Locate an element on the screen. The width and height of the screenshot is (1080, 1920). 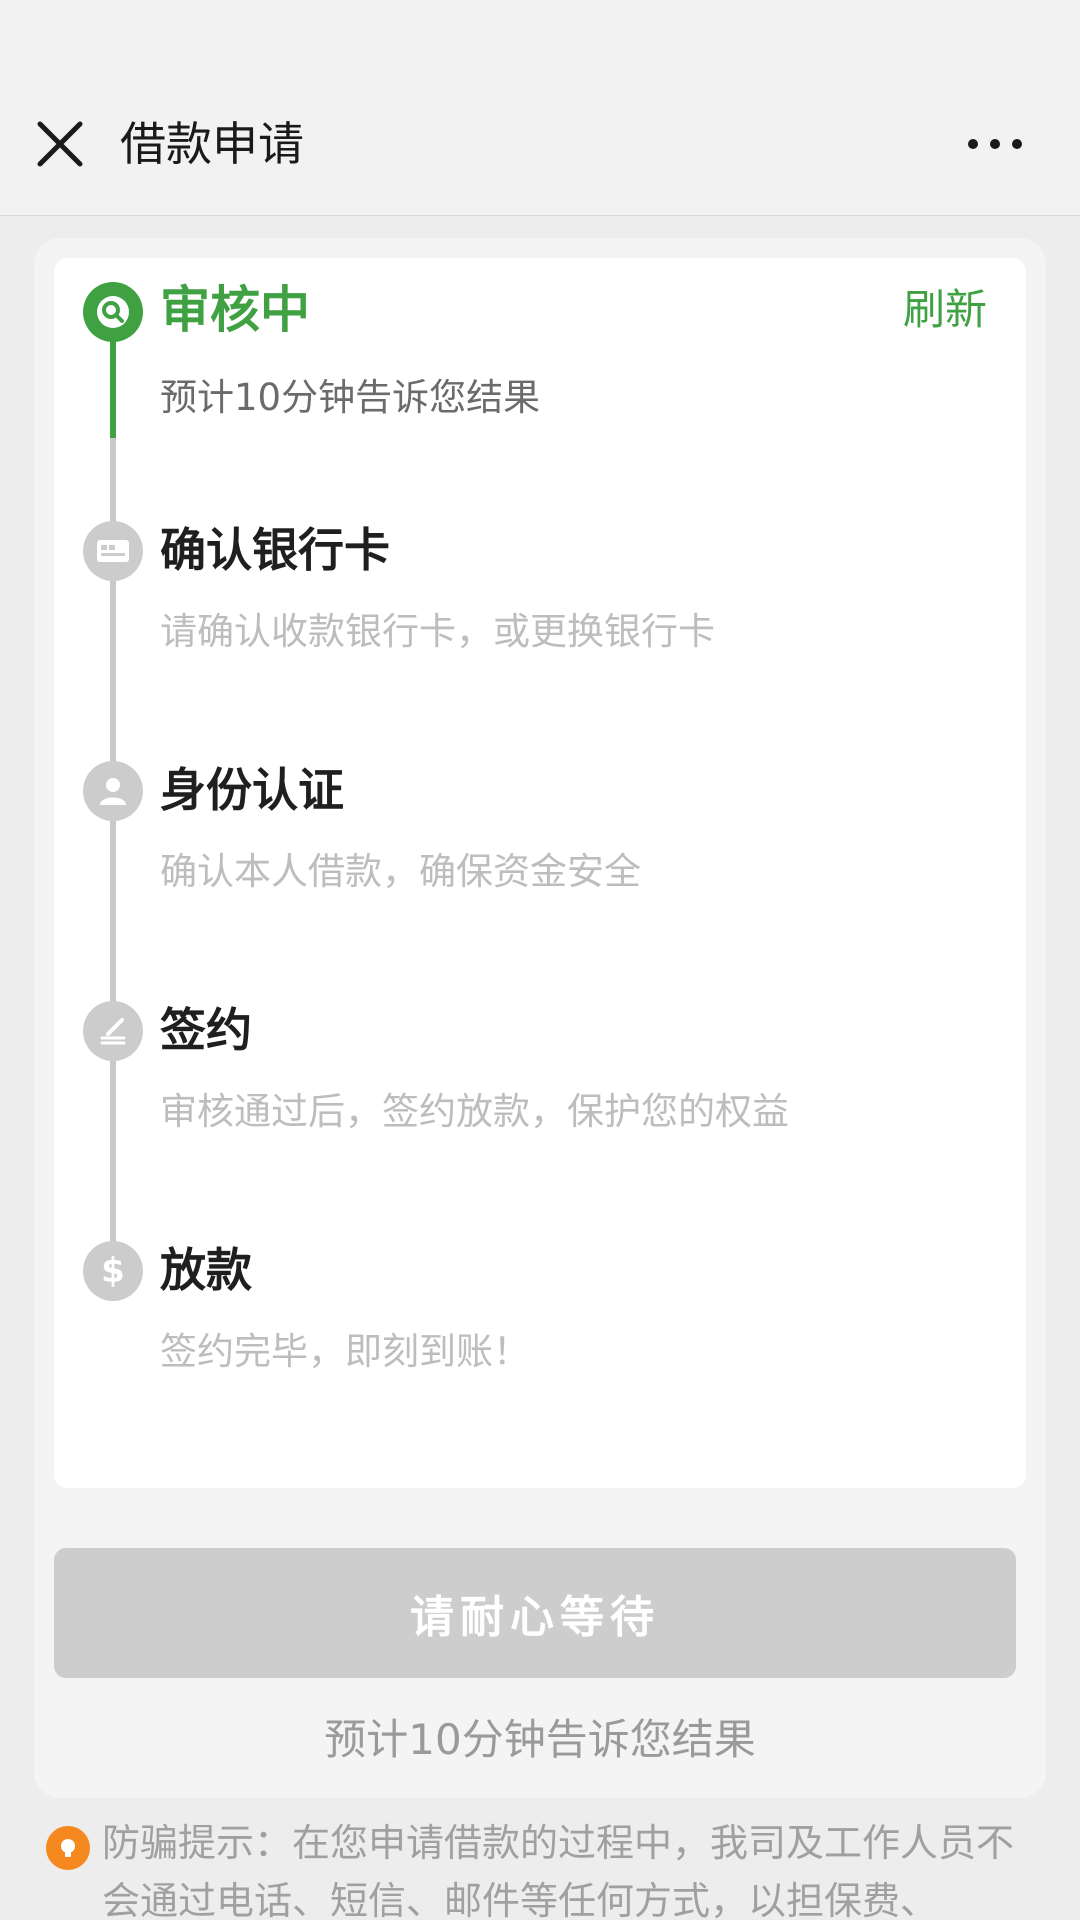
dollar-icon: $ is located at coordinates (113, 1271).